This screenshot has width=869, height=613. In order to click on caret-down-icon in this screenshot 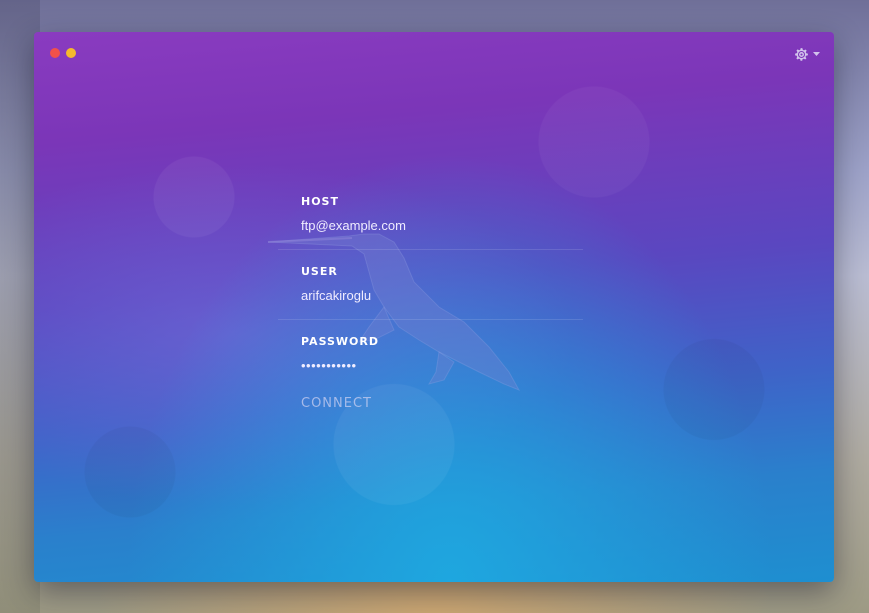, I will do `click(816, 54)`.